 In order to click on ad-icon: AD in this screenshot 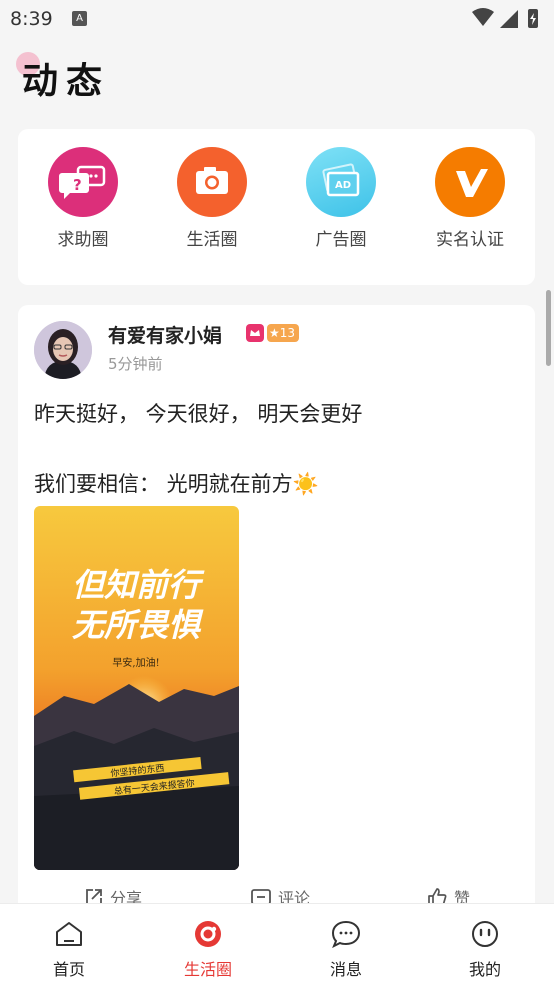, I will do `click(341, 182)`.